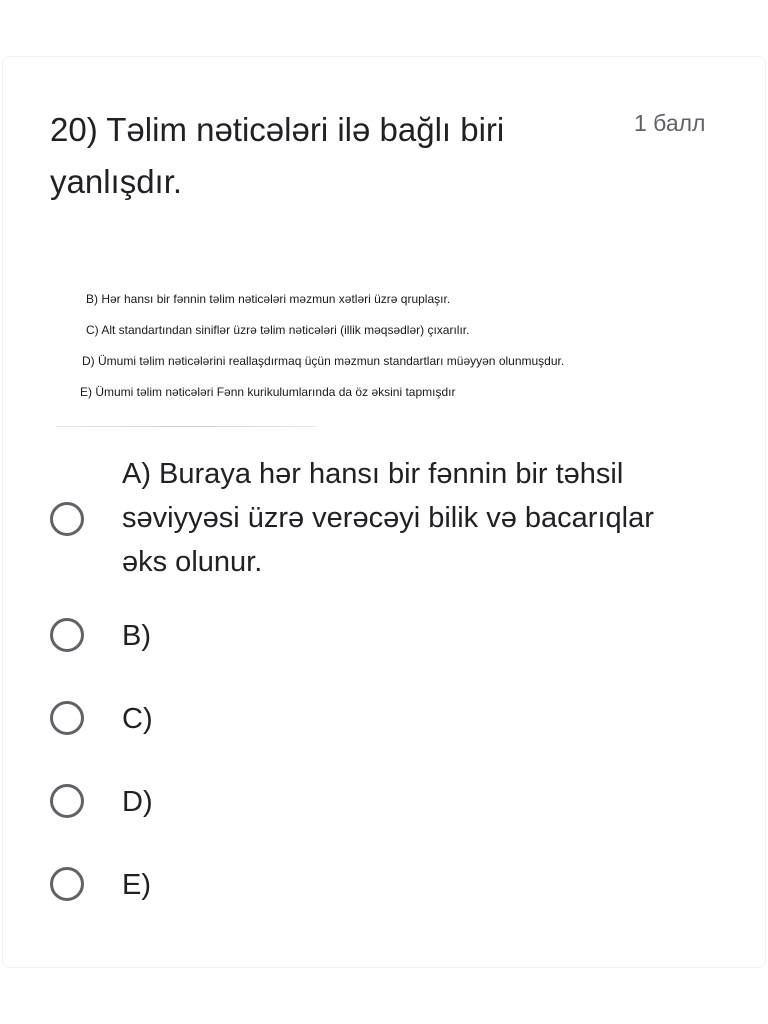  What do you see at coordinates (67, 519) in the screenshot?
I see `radio-button-a` at bounding box center [67, 519].